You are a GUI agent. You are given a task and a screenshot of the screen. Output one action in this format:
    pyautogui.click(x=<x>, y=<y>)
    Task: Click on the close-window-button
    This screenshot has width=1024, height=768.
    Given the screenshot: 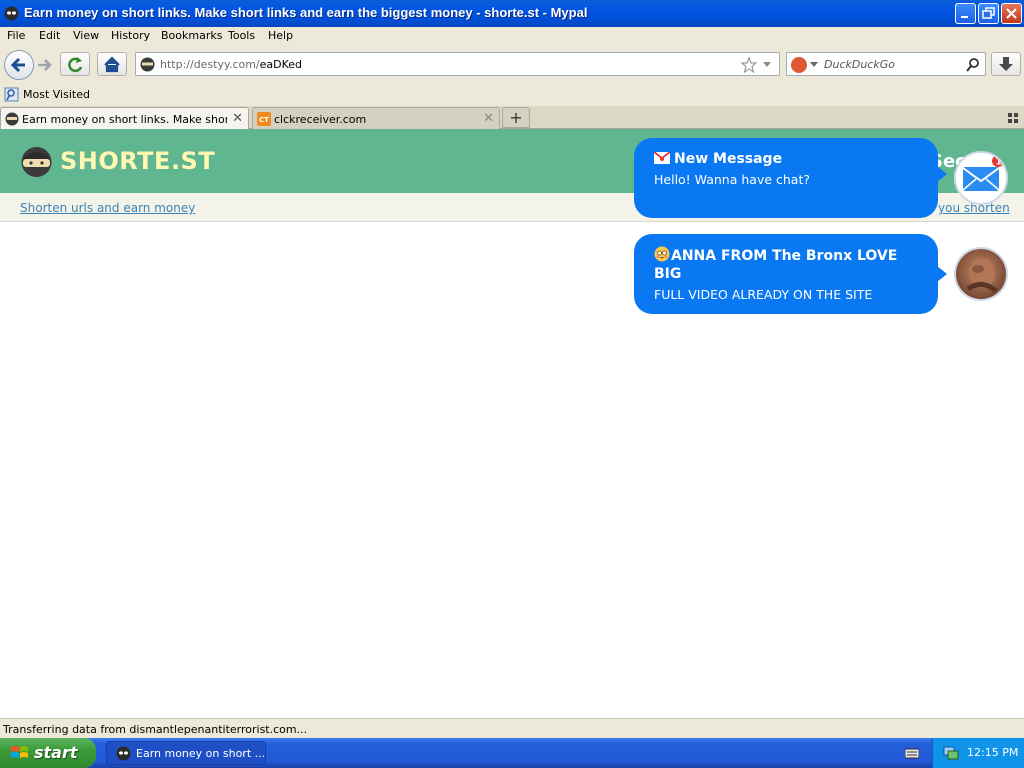 What is the action you would take?
    pyautogui.click(x=1011, y=13)
    